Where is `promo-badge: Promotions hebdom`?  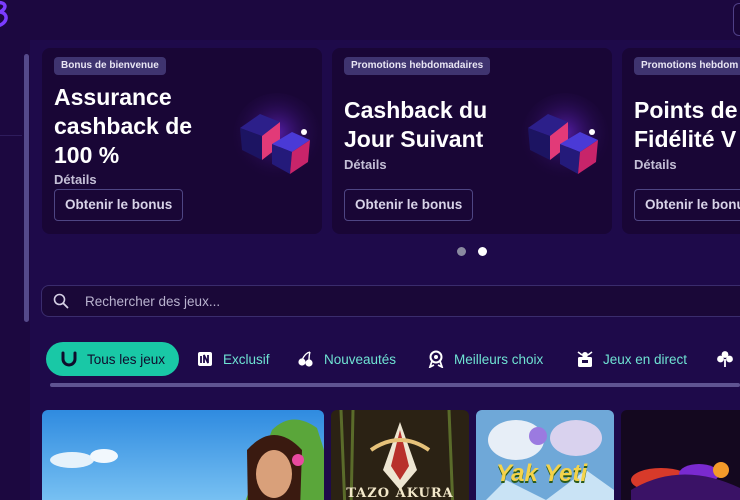 promo-badge: Promotions hebdom is located at coordinates (687, 66).